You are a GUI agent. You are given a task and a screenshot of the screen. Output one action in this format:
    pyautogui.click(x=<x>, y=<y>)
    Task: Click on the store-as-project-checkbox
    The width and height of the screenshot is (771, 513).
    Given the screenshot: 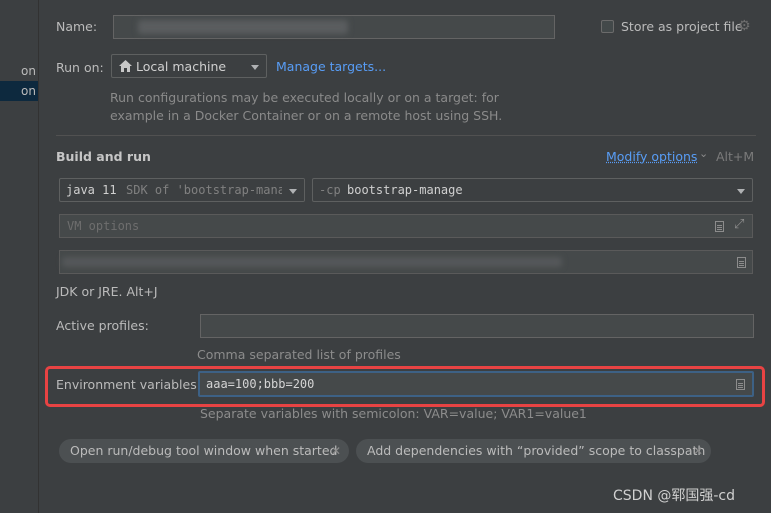 What is the action you would take?
    pyautogui.click(x=607, y=26)
    